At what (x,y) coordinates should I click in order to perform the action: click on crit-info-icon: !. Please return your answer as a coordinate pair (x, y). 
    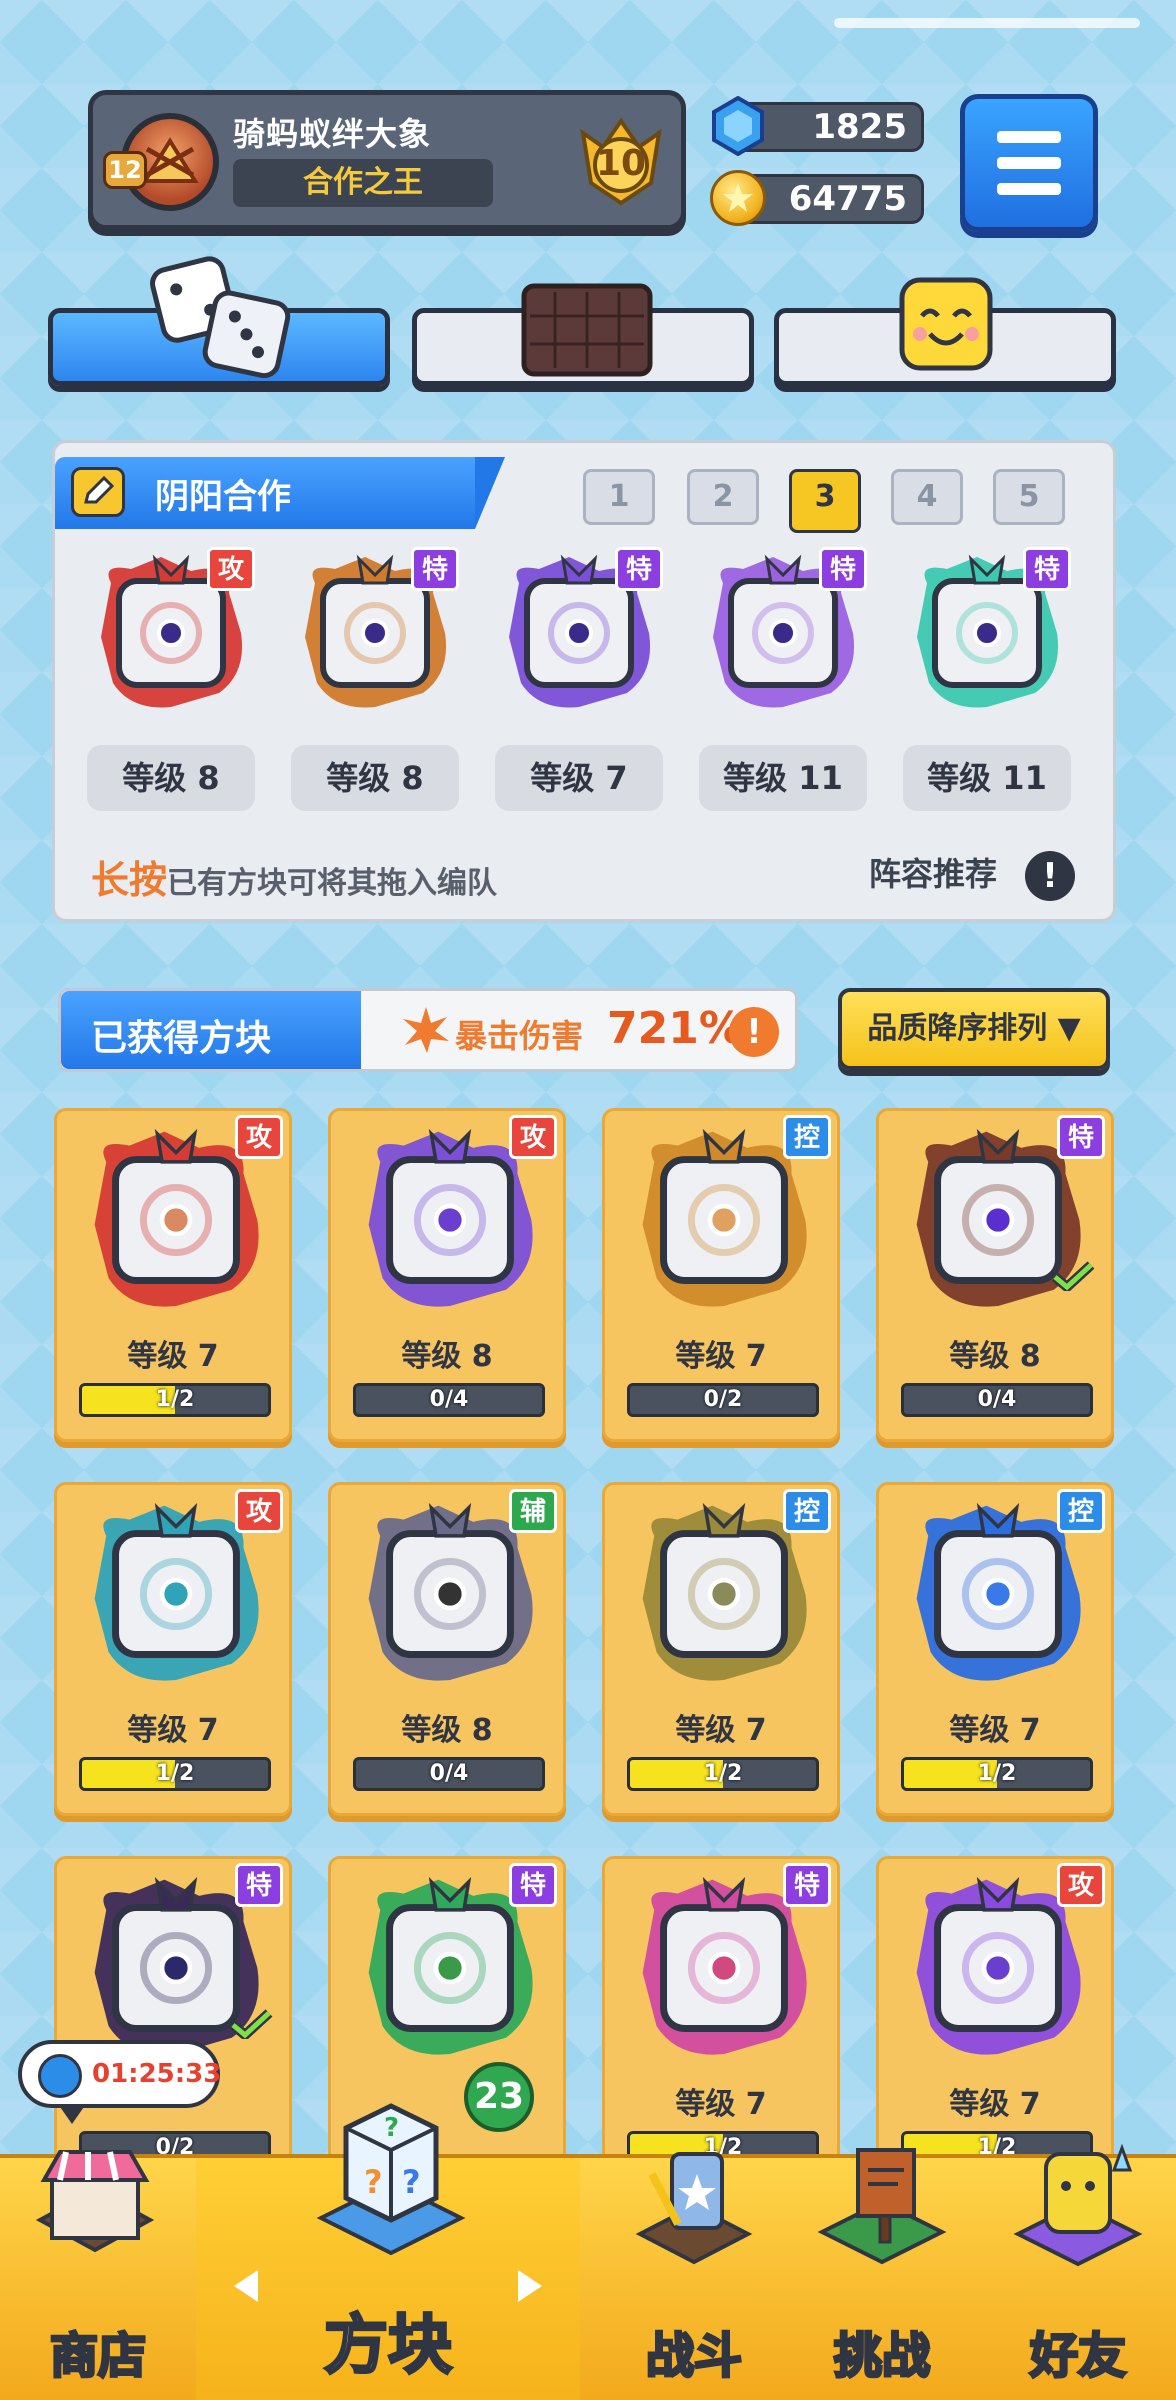
    Looking at the image, I should click on (754, 1032).